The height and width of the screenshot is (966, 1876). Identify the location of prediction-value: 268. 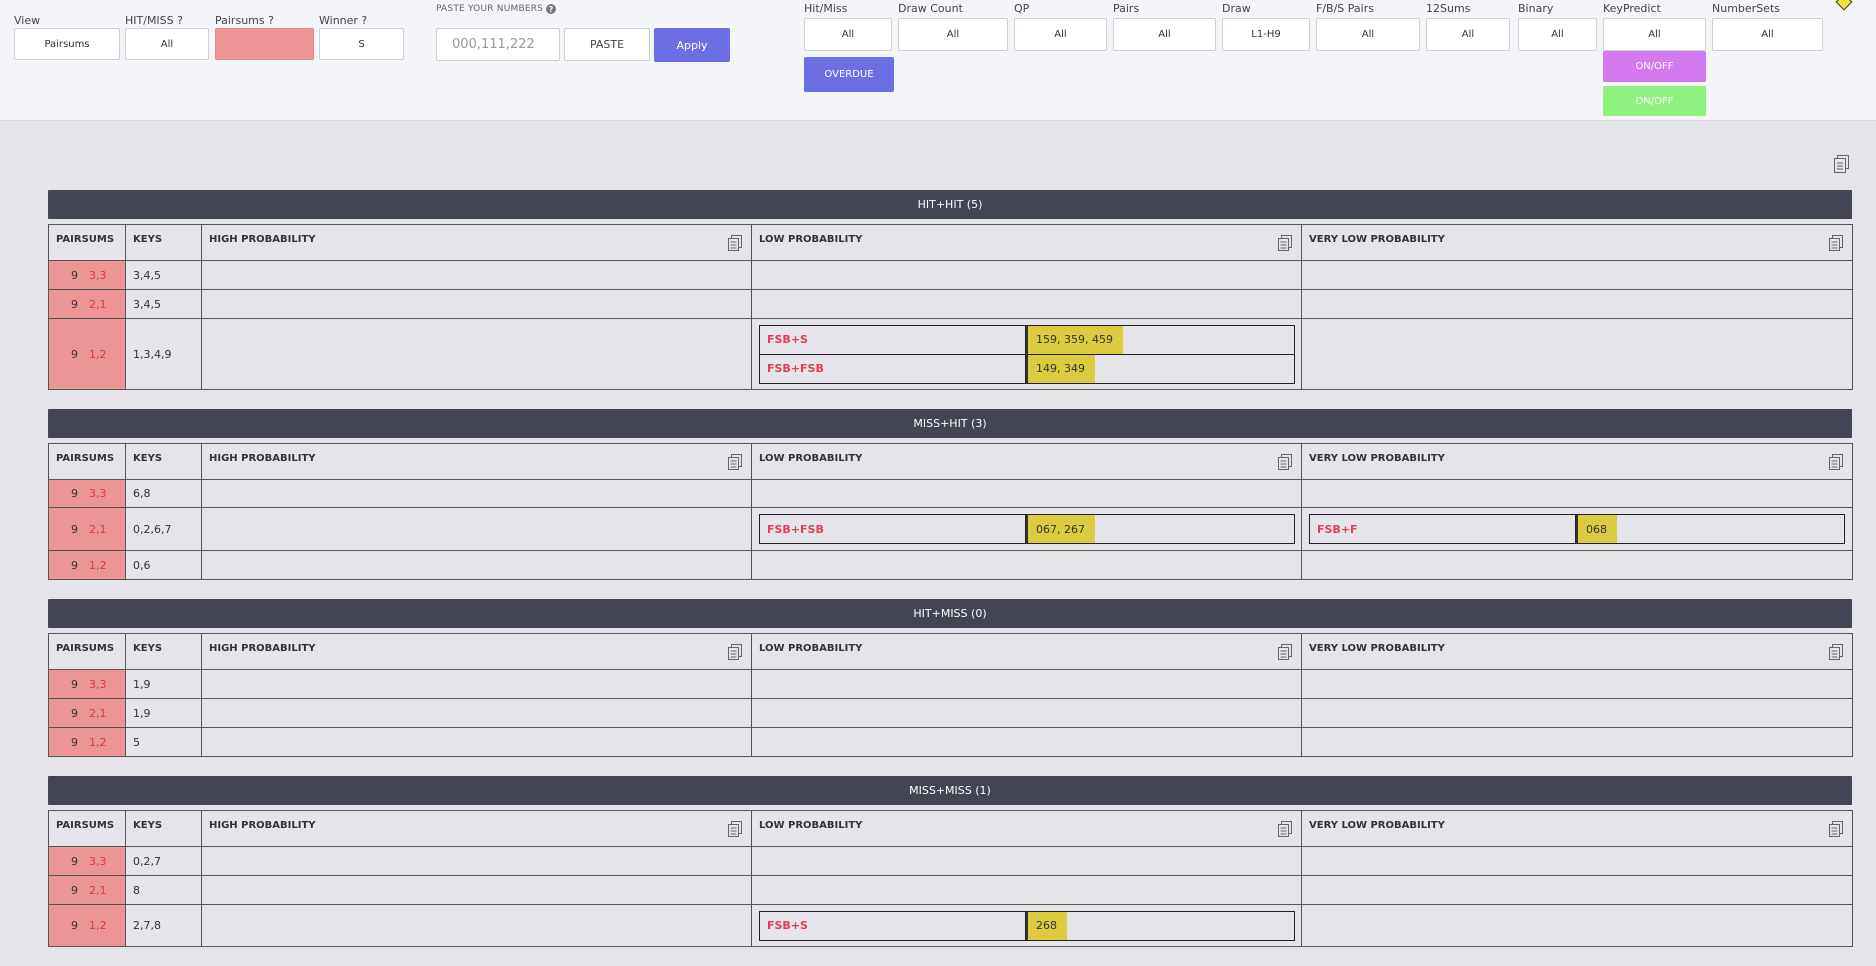
(1046, 925).